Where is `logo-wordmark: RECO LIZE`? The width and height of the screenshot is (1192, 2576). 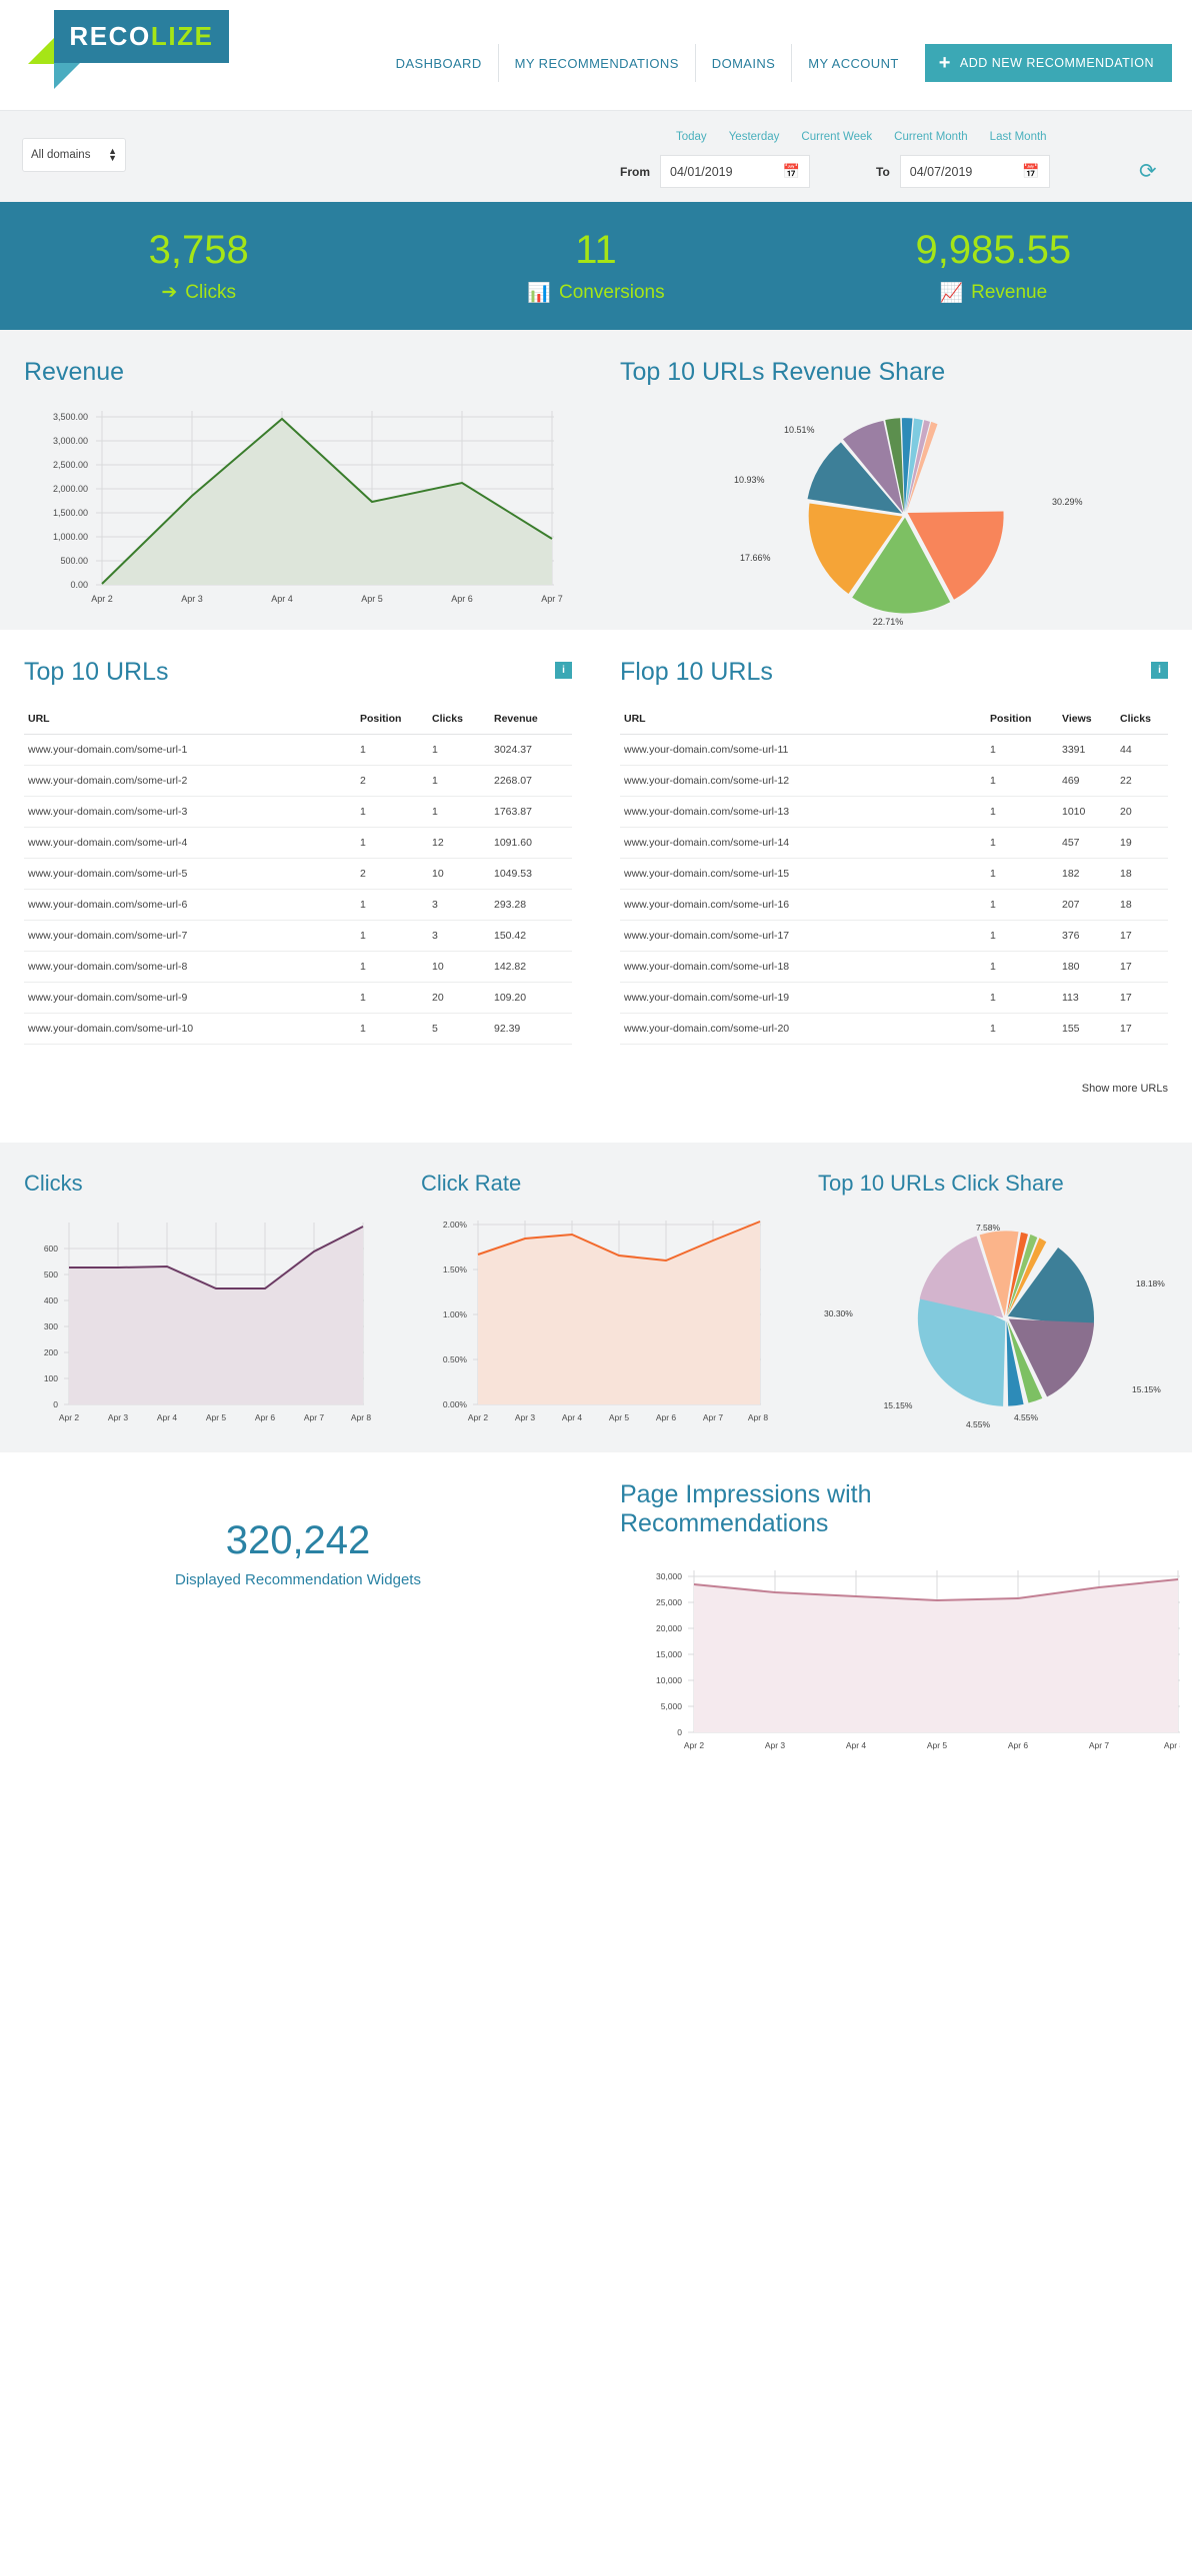
logo-wordmark: RECO LIZE is located at coordinates (141, 37).